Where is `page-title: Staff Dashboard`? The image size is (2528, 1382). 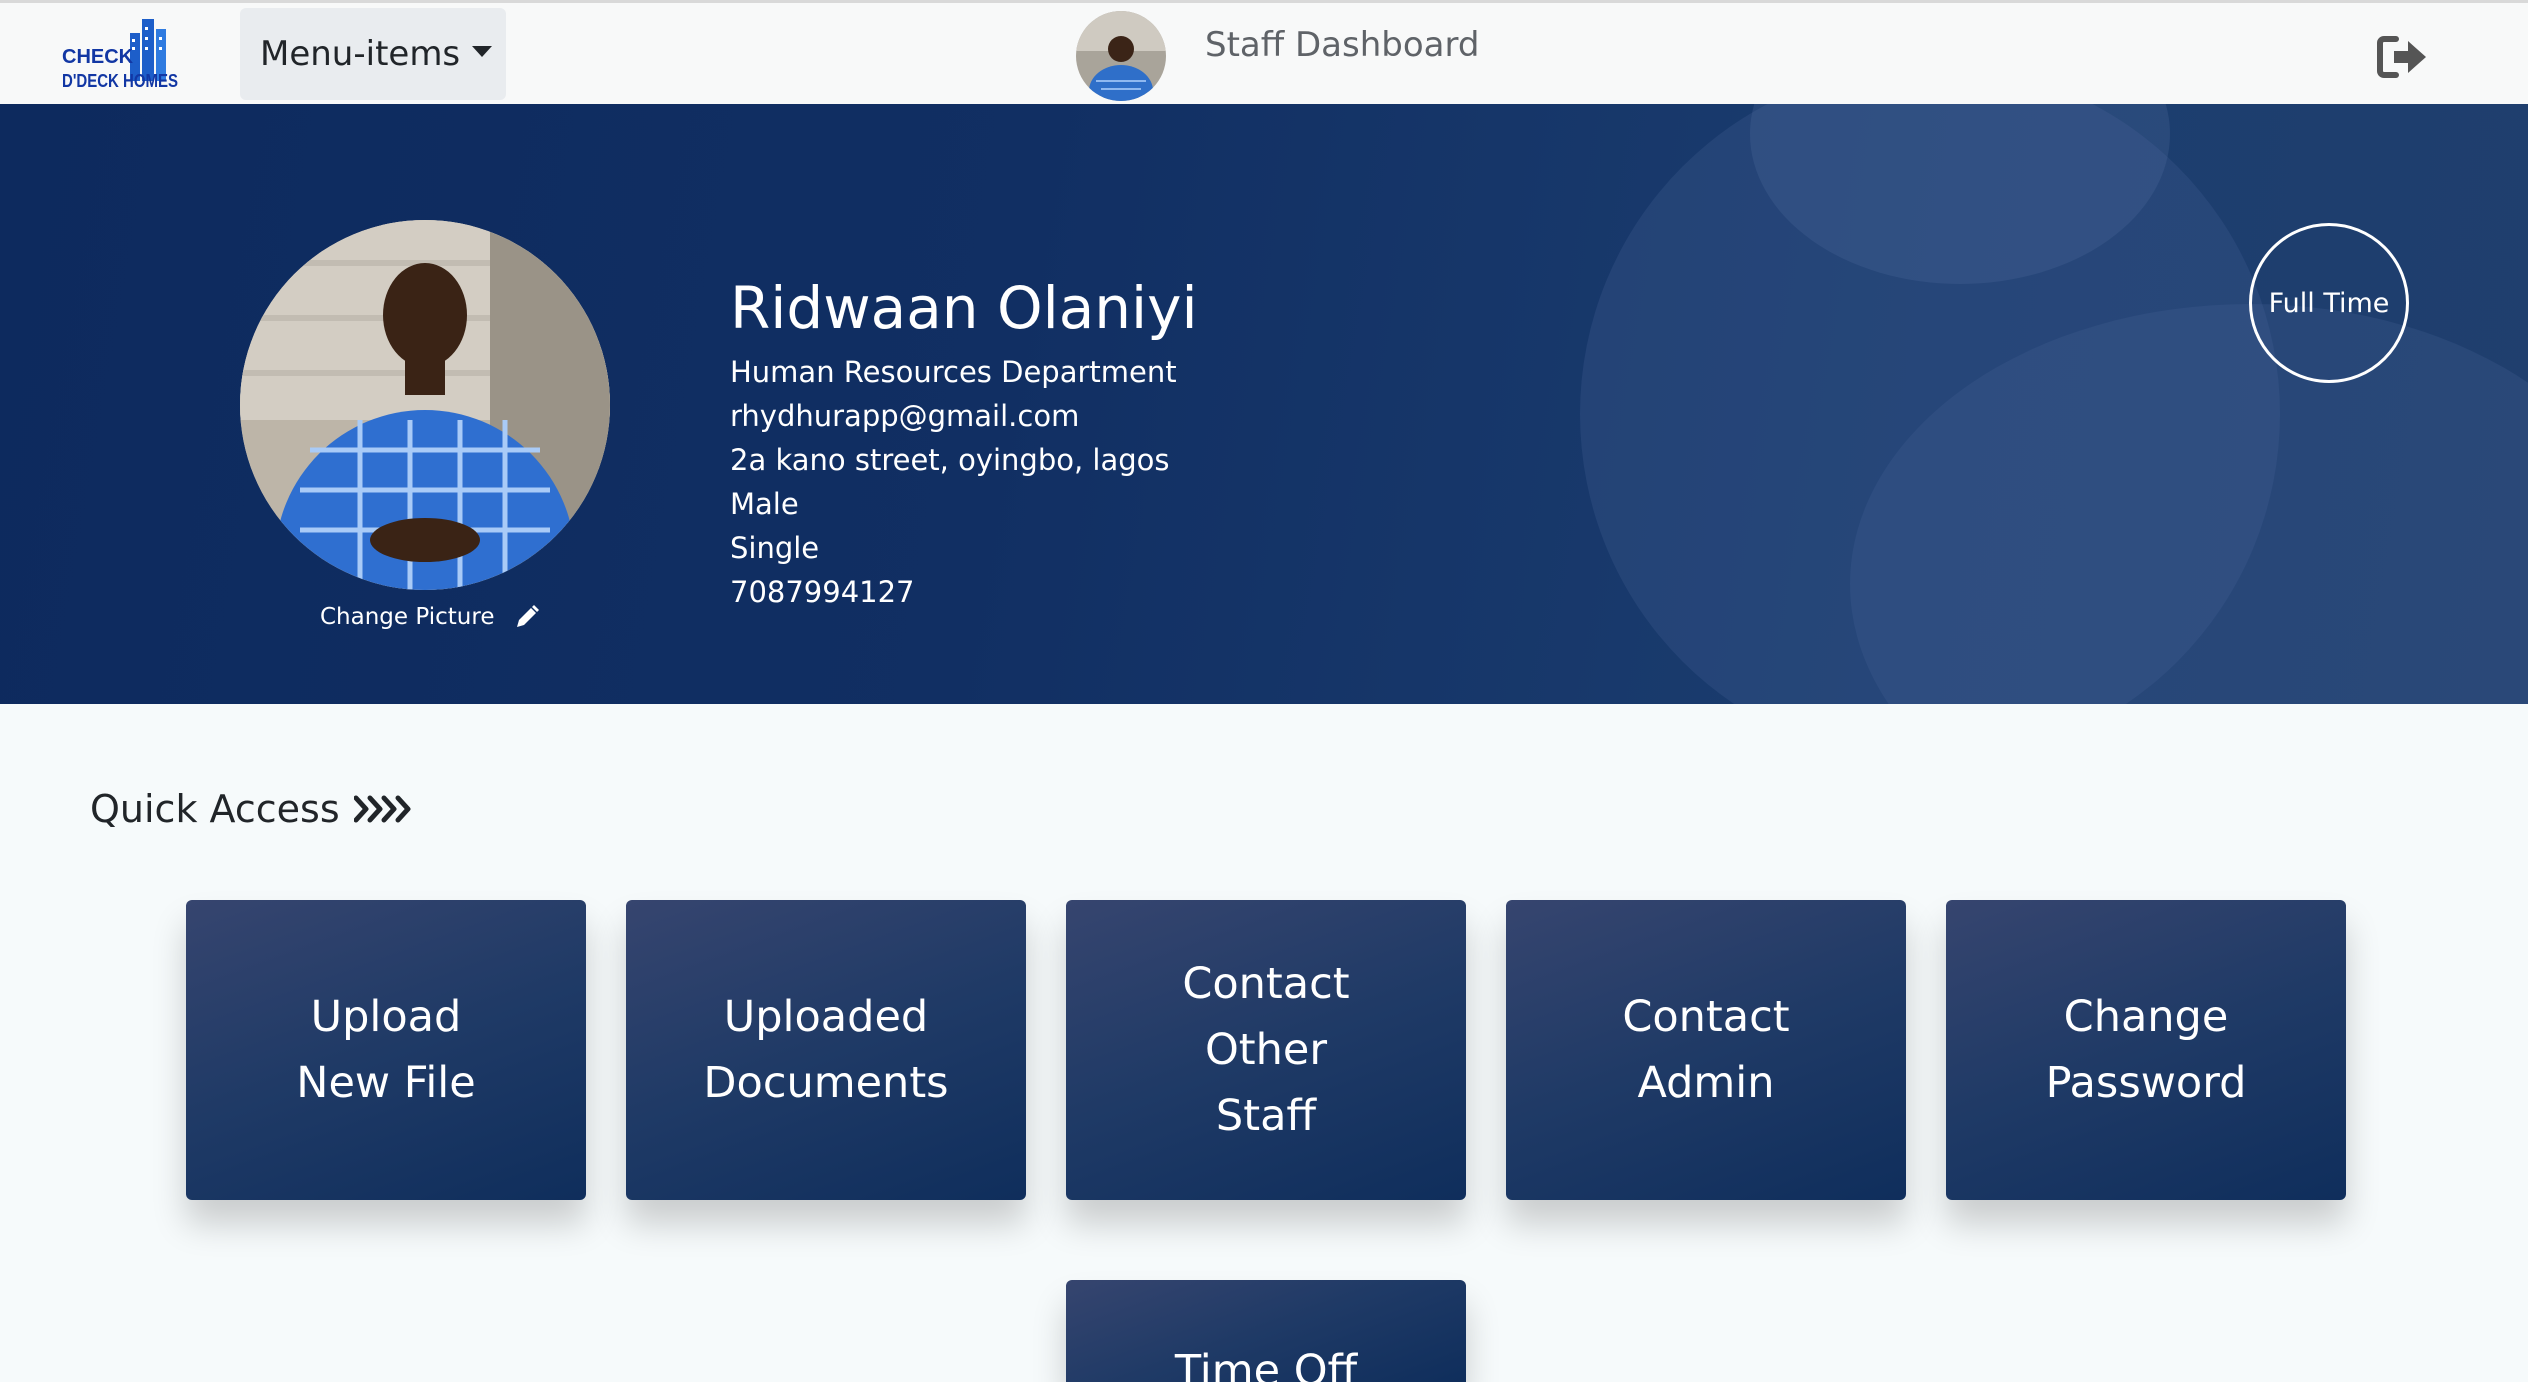 page-title: Staff Dashboard is located at coordinates (1342, 45).